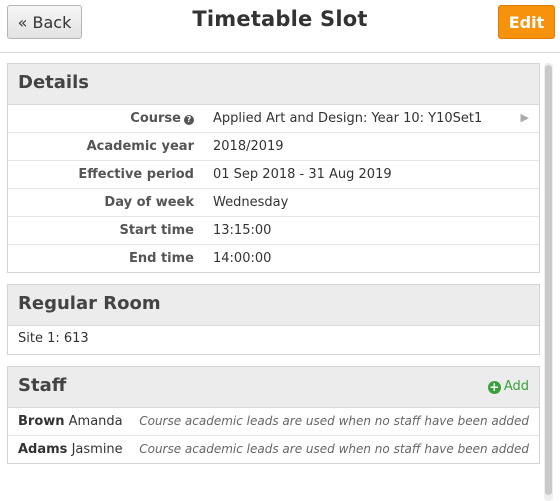  What do you see at coordinates (136, 174) in the screenshot?
I see `effective-period-label: Effective period` at bounding box center [136, 174].